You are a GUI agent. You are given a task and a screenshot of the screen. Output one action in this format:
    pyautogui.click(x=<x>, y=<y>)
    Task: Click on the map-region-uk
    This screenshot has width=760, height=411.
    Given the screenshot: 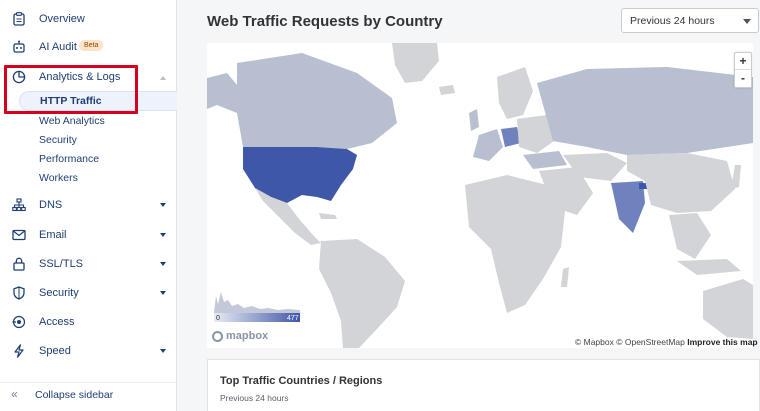 What is the action you would take?
    pyautogui.click(x=474, y=120)
    